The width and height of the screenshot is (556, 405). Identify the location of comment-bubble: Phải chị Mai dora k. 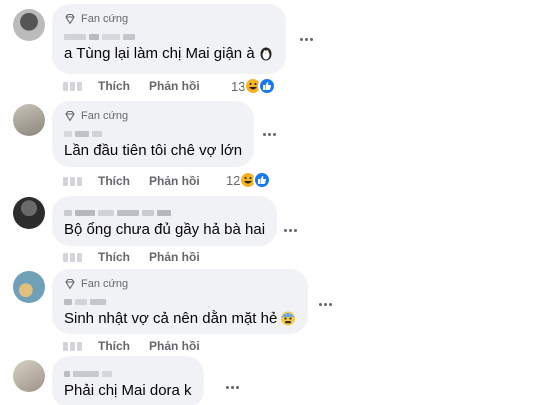
(128, 380).